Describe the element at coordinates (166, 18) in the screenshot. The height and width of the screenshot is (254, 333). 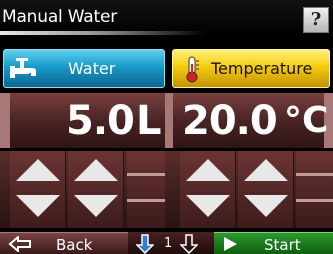
I see `title-bar: Manual Water ?` at that location.